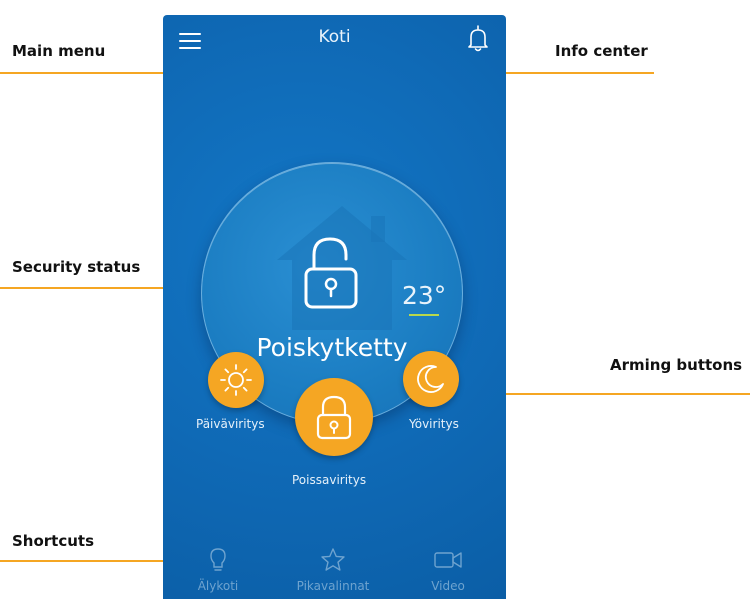 This screenshot has width=750, height=599. What do you see at coordinates (334, 37) in the screenshot?
I see `page-title: Koti` at bounding box center [334, 37].